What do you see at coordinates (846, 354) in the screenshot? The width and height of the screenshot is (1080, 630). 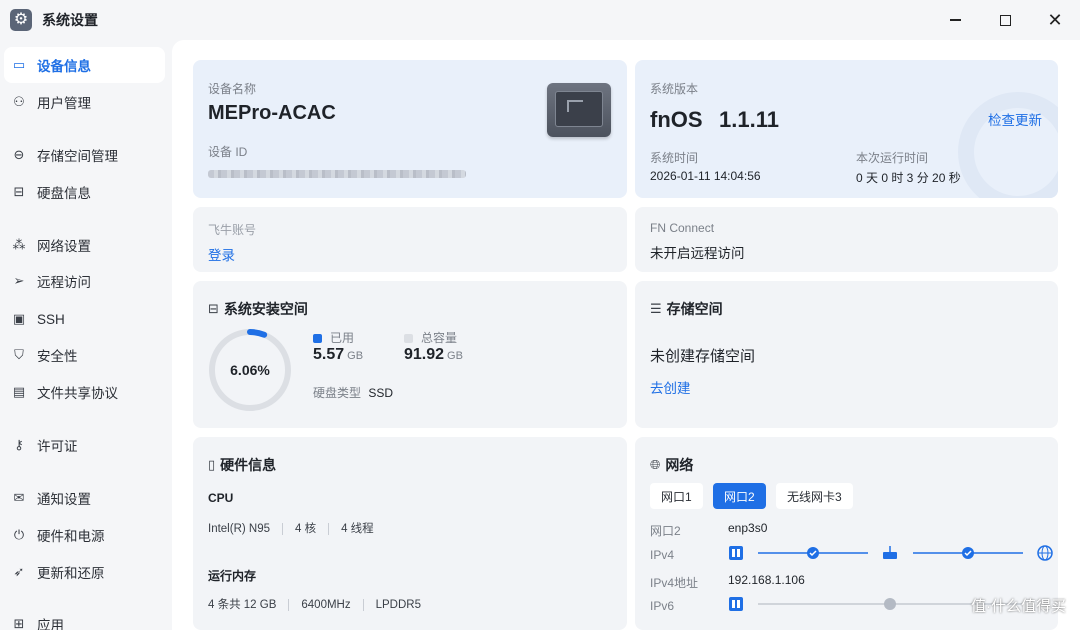 I see `storage-card: ☰ 存储空间 未创建存储空间 去创建` at bounding box center [846, 354].